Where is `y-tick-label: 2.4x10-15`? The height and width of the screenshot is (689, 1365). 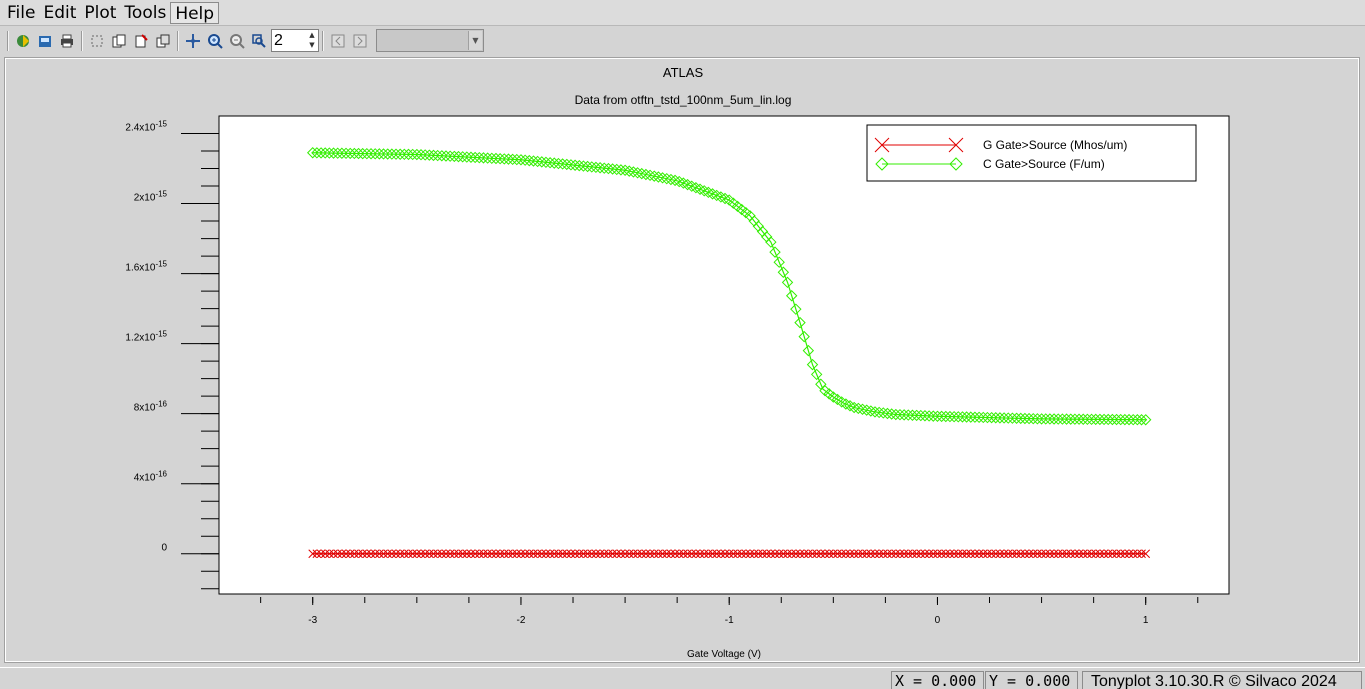 y-tick-label: 2.4x10-15 is located at coordinates (146, 127).